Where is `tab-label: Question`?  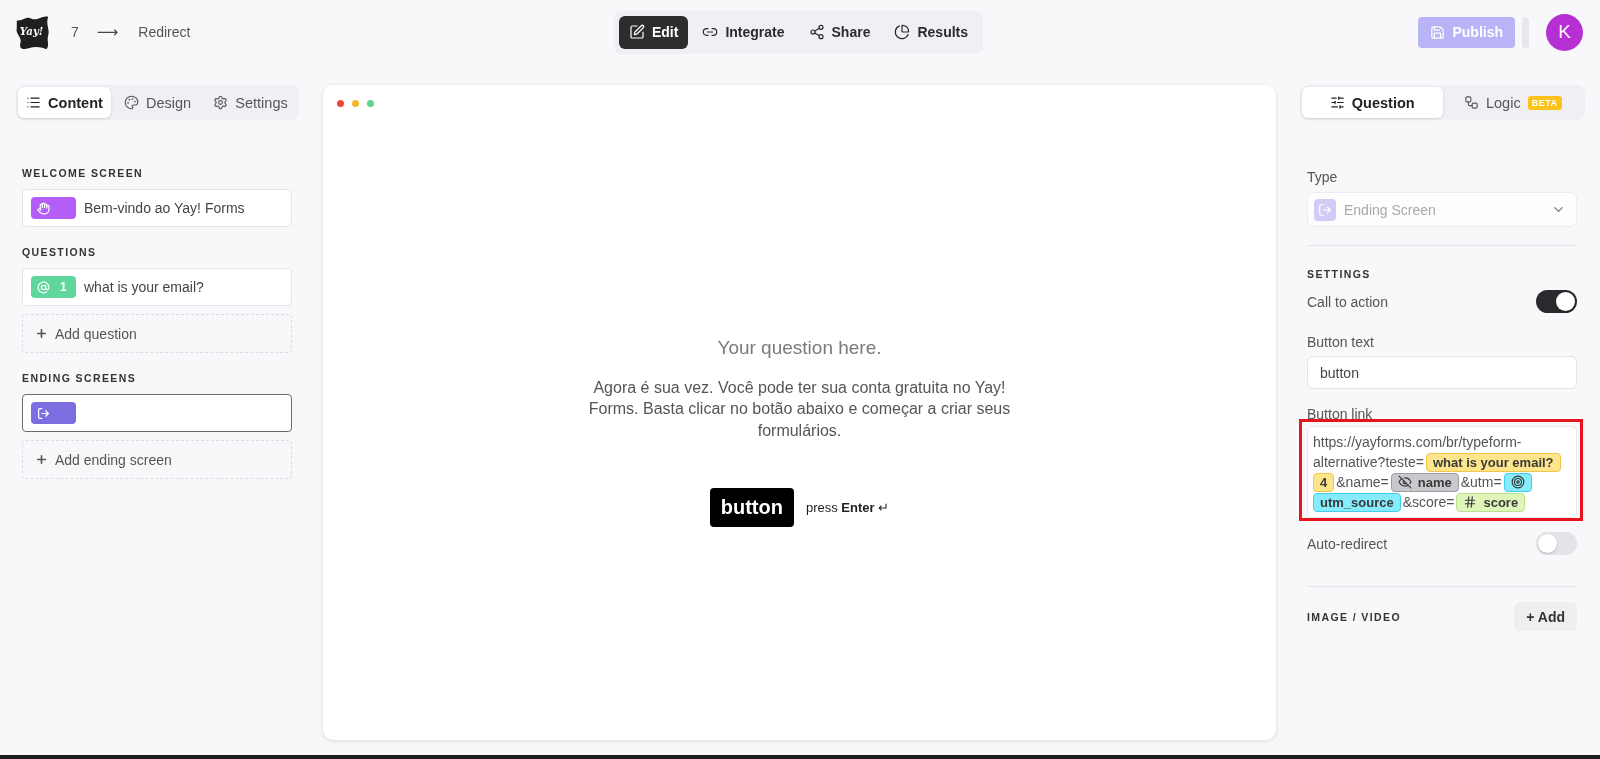 tab-label: Question is located at coordinates (1383, 102).